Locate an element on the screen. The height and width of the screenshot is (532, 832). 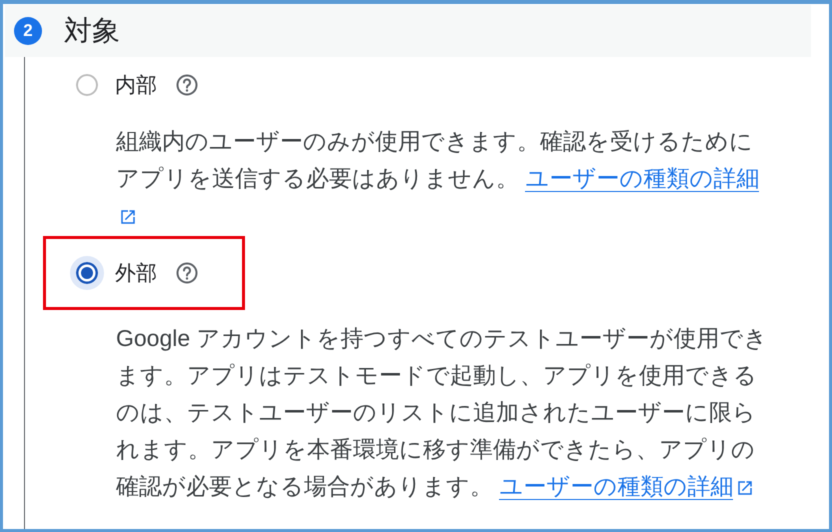
section-title: 対象 is located at coordinates (92, 31).